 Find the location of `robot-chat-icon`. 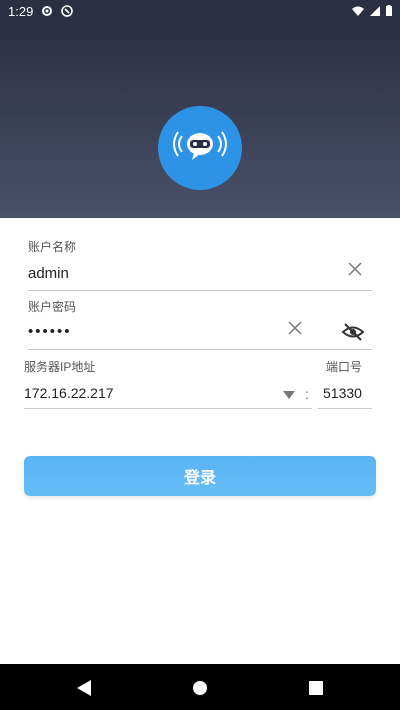

robot-chat-icon is located at coordinates (200, 145).